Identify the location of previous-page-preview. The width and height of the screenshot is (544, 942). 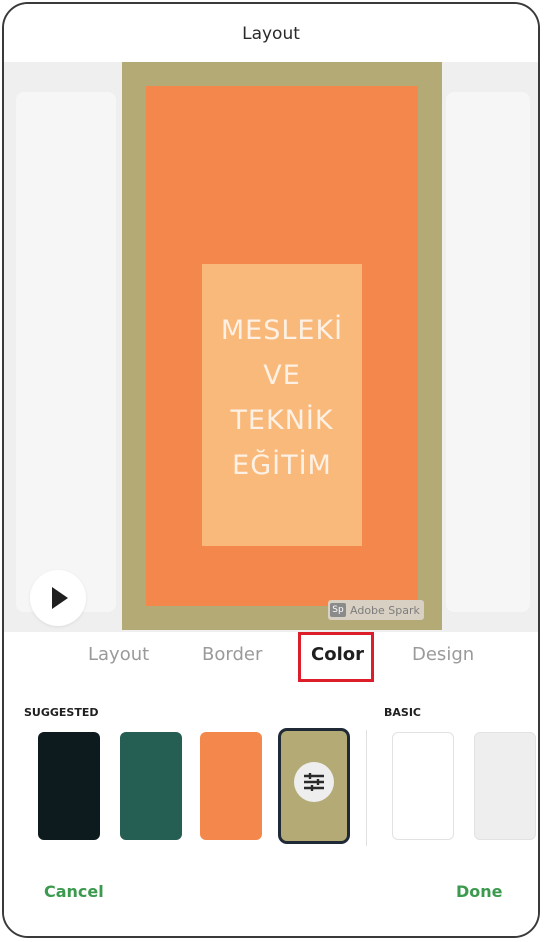
(66, 352).